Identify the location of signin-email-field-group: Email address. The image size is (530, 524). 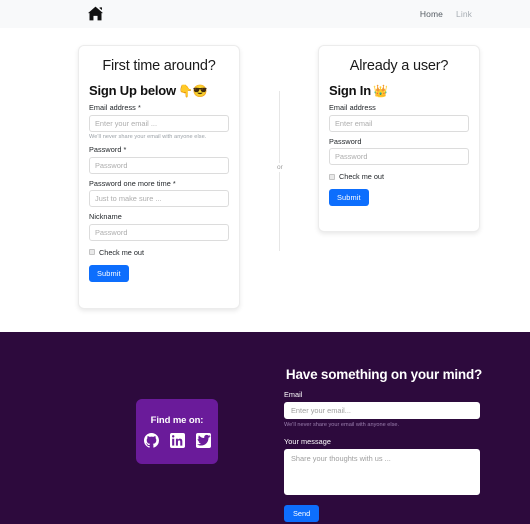
(399, 117).